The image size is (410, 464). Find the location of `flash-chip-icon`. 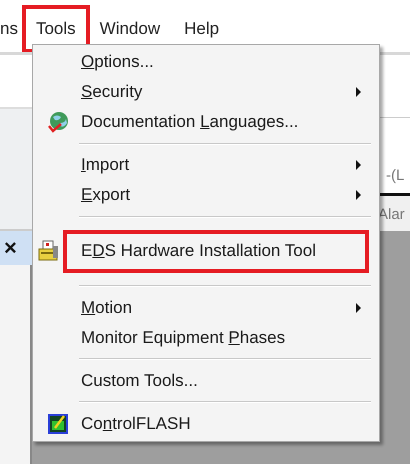

flash-chip-icon is located at coordinates (58, 424).